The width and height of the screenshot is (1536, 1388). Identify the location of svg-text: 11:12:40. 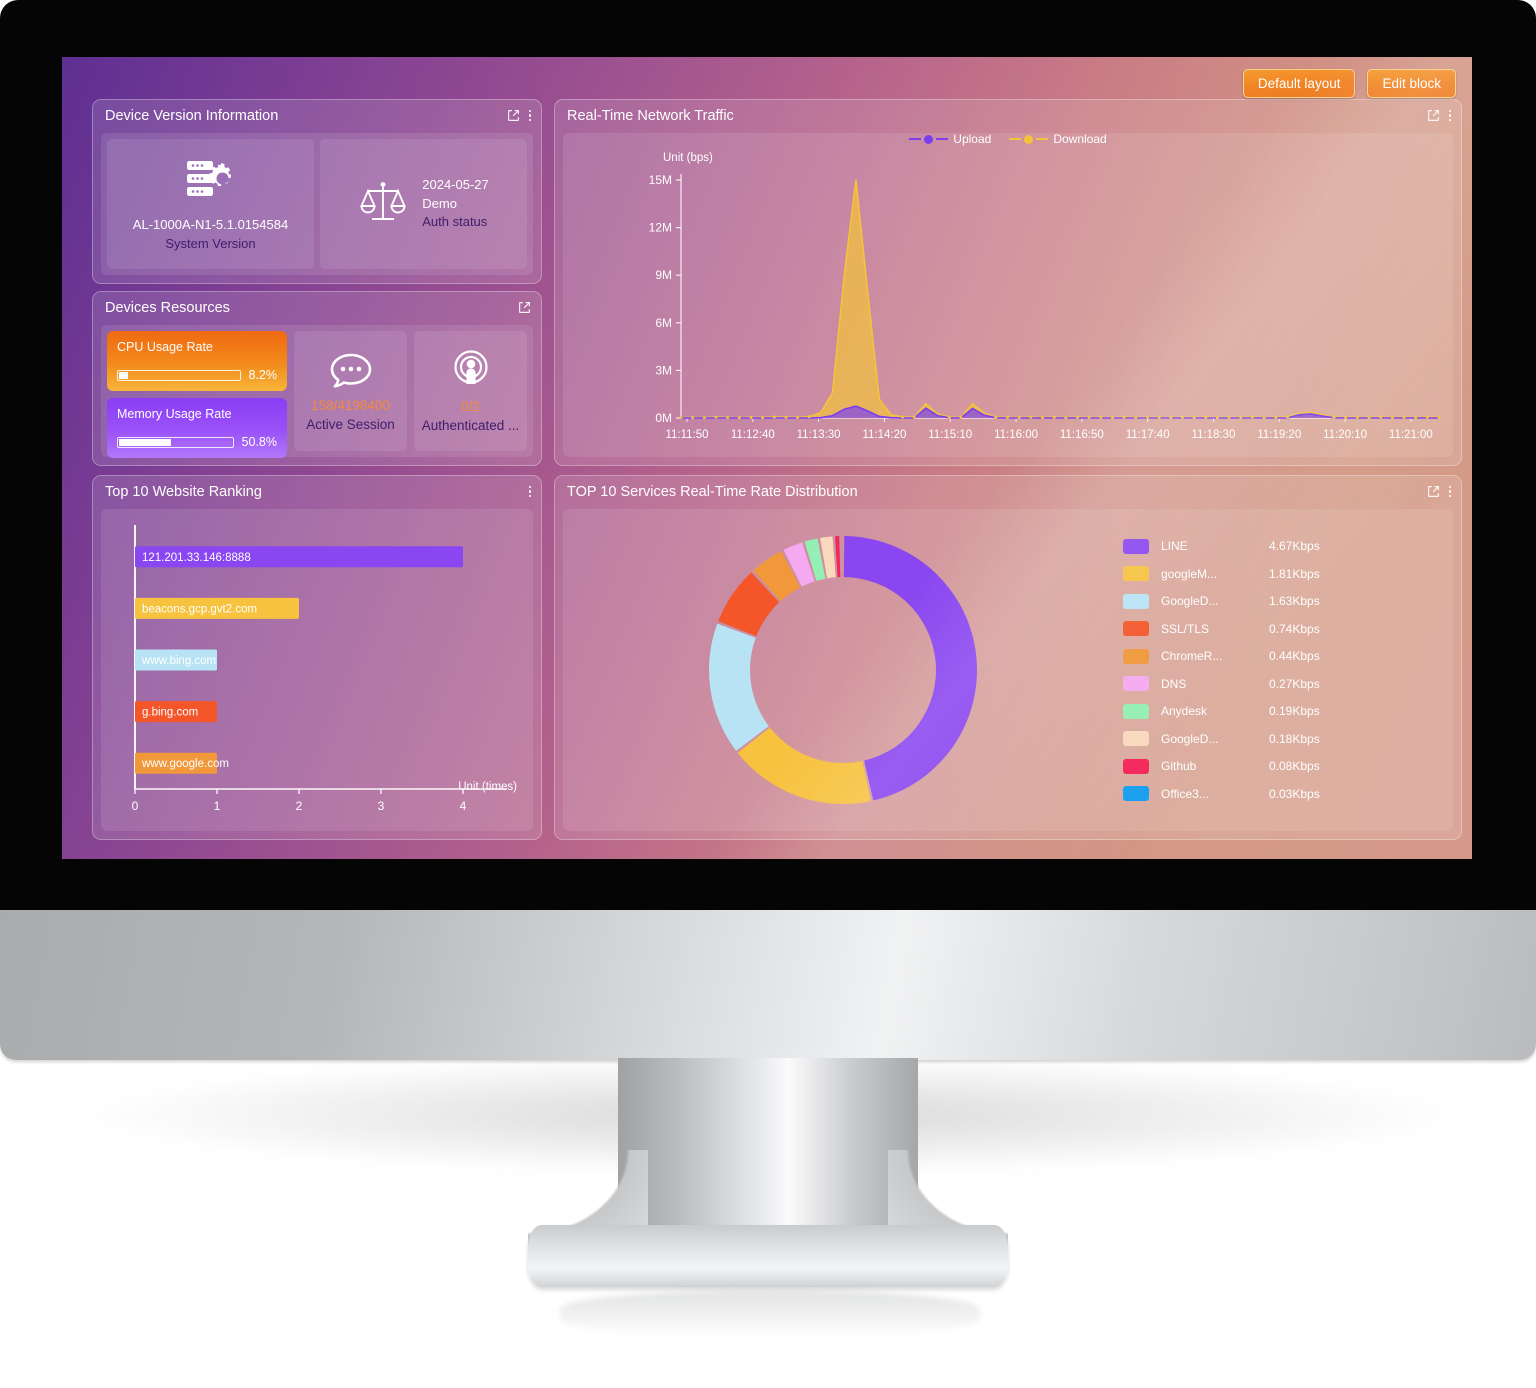
(753, 435).